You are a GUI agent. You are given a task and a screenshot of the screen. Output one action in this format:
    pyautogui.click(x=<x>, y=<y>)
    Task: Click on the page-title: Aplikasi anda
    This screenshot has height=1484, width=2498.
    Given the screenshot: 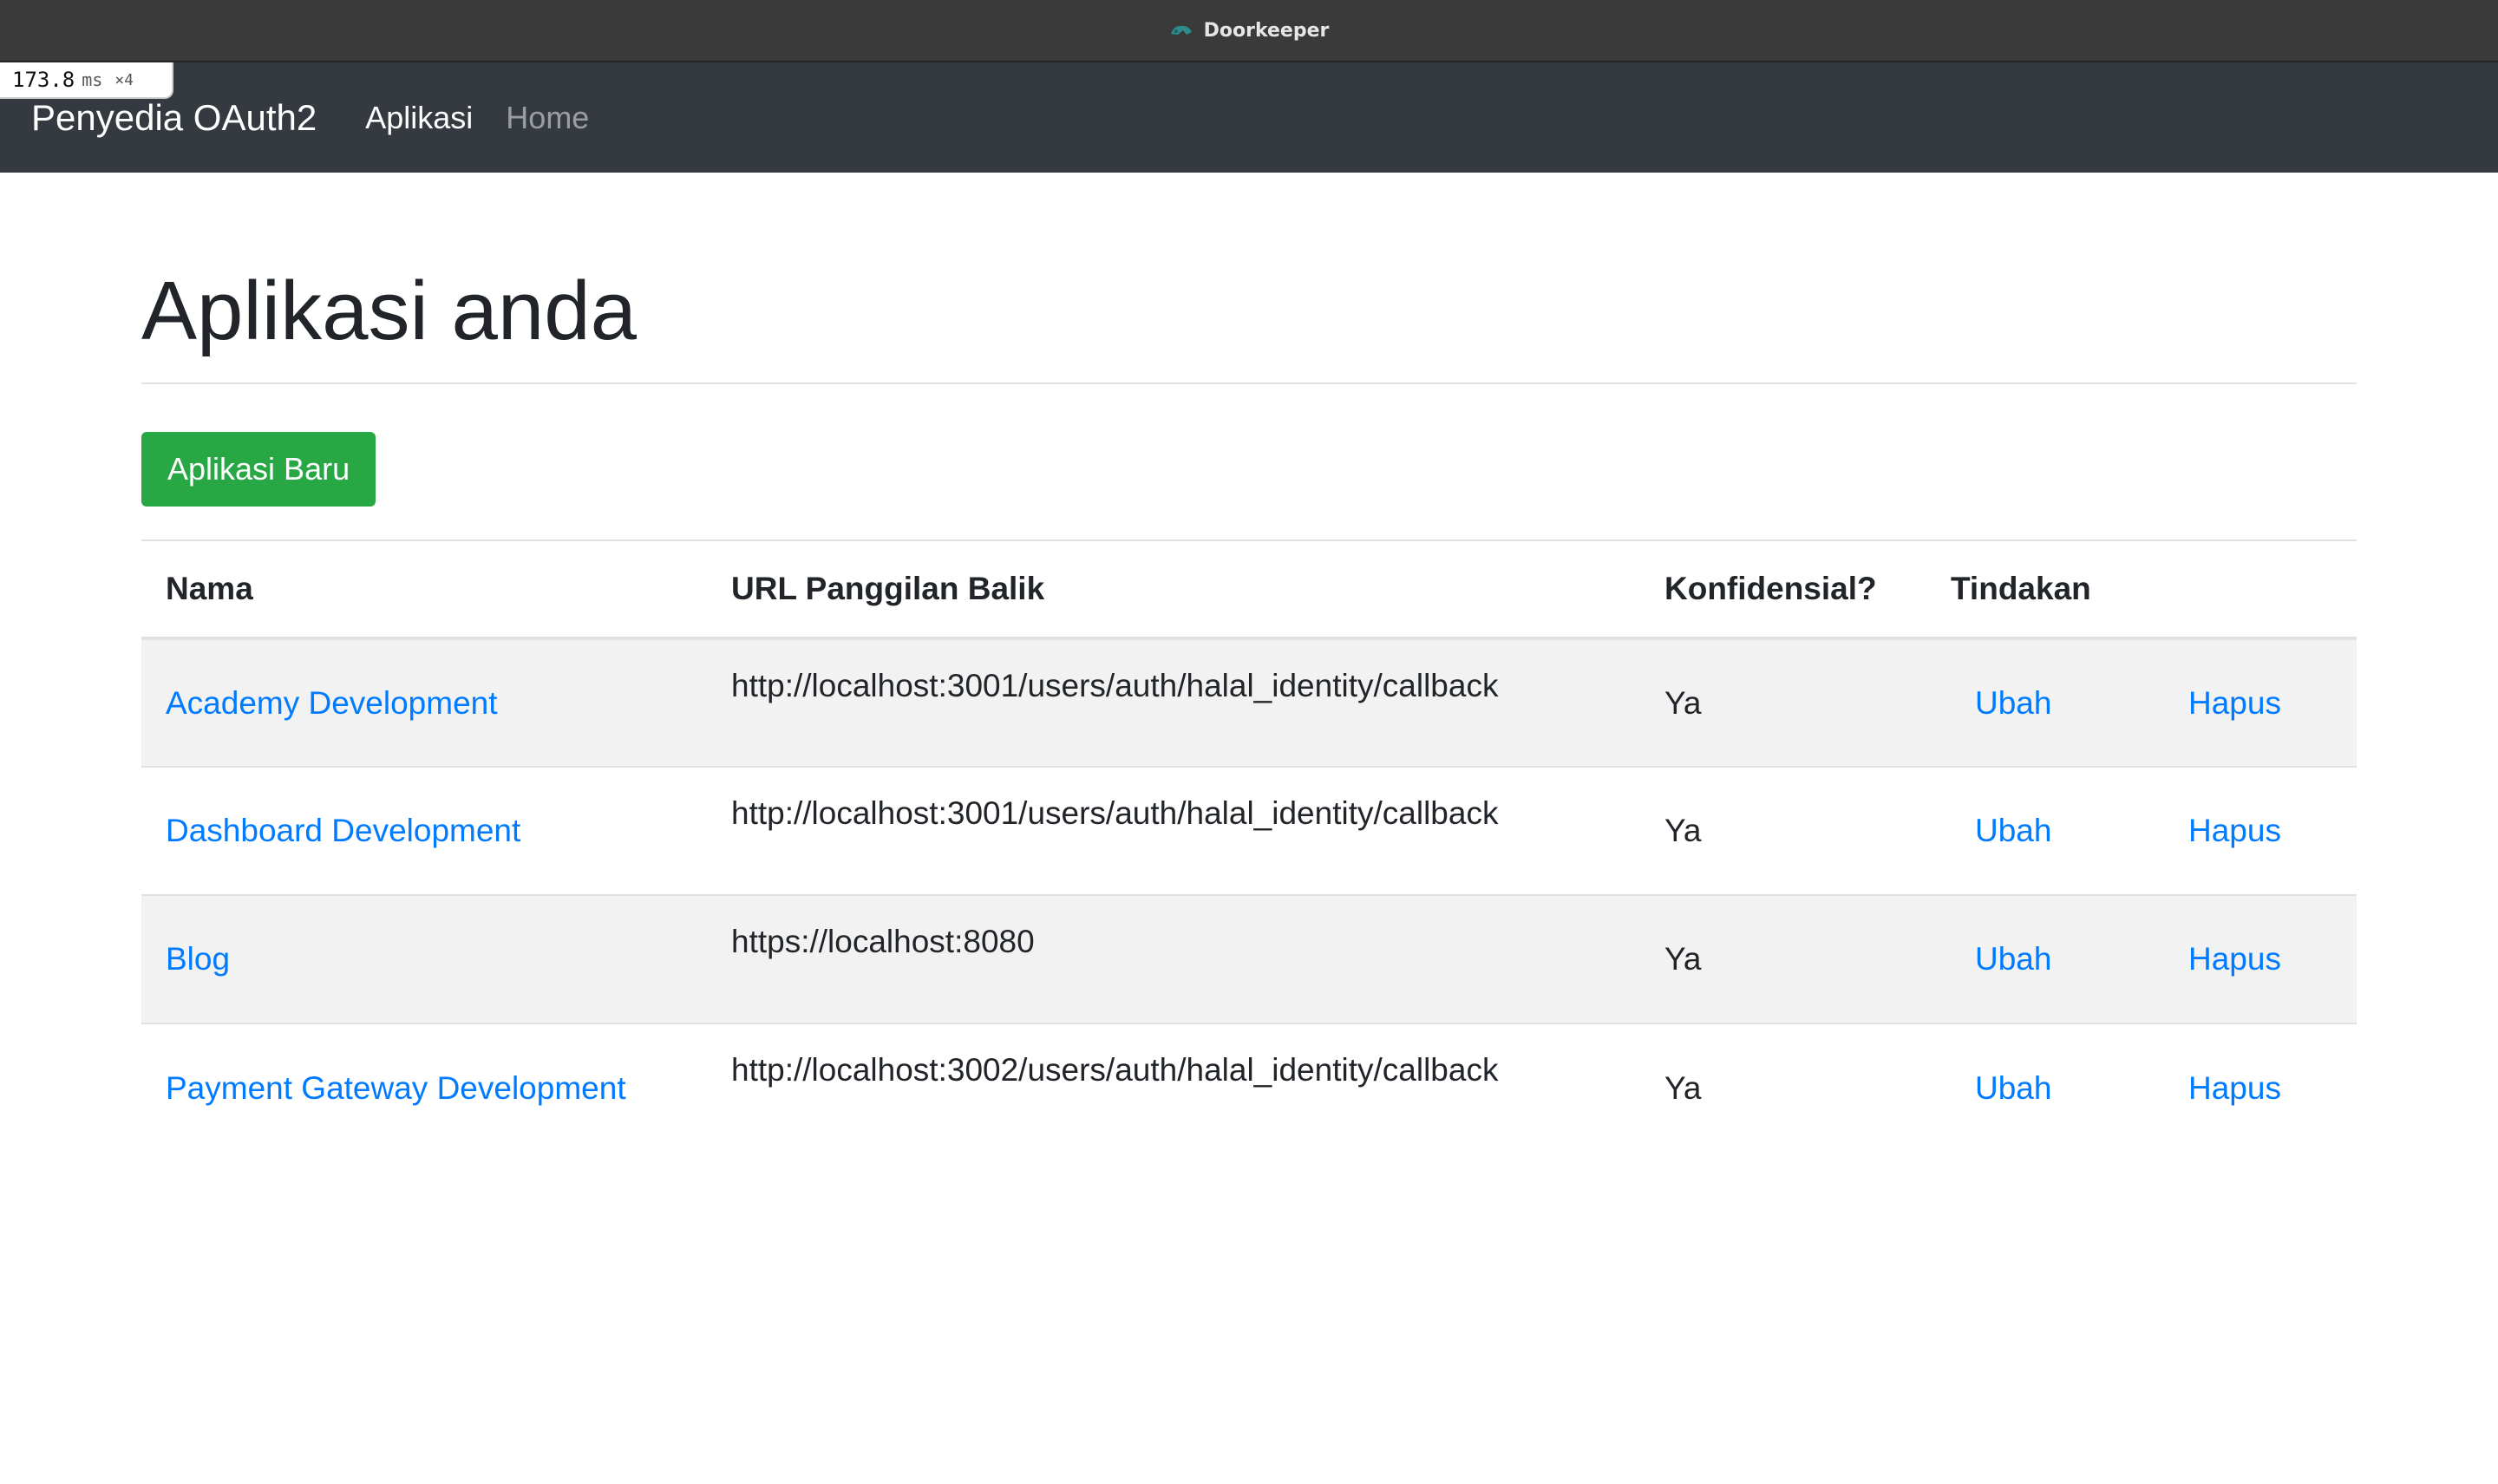 What is the action you would take?
    pyautogui.click(x=389, y=311)
    